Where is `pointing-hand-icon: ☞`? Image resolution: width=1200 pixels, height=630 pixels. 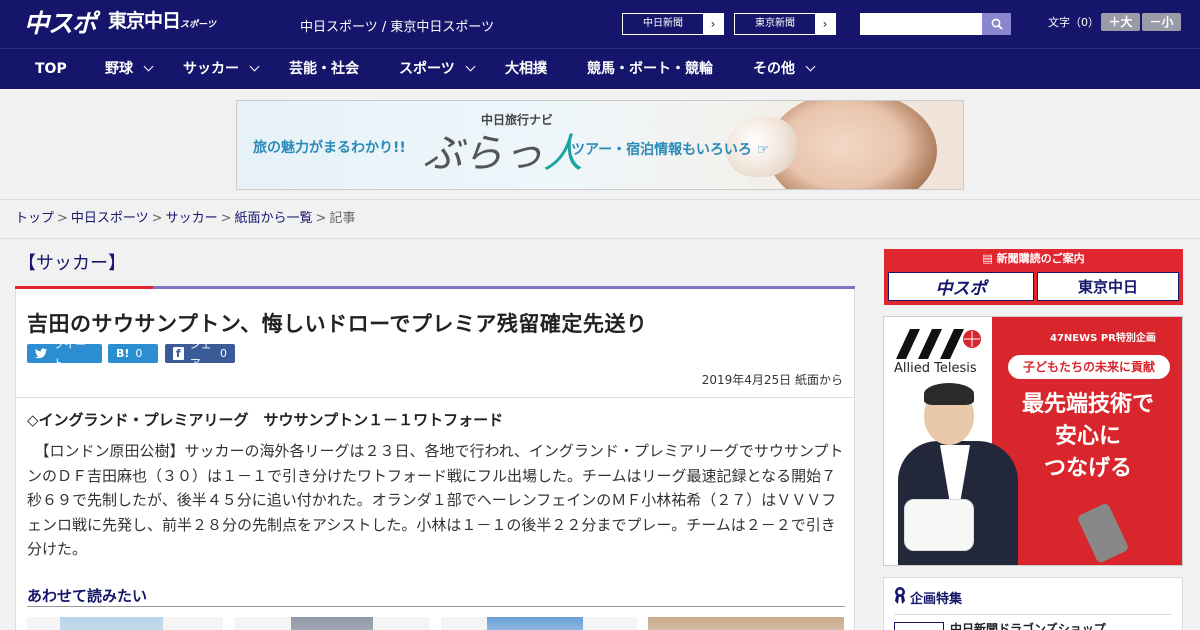 pointing-hand-icon: ☞ is located at coordinates (763, 150).